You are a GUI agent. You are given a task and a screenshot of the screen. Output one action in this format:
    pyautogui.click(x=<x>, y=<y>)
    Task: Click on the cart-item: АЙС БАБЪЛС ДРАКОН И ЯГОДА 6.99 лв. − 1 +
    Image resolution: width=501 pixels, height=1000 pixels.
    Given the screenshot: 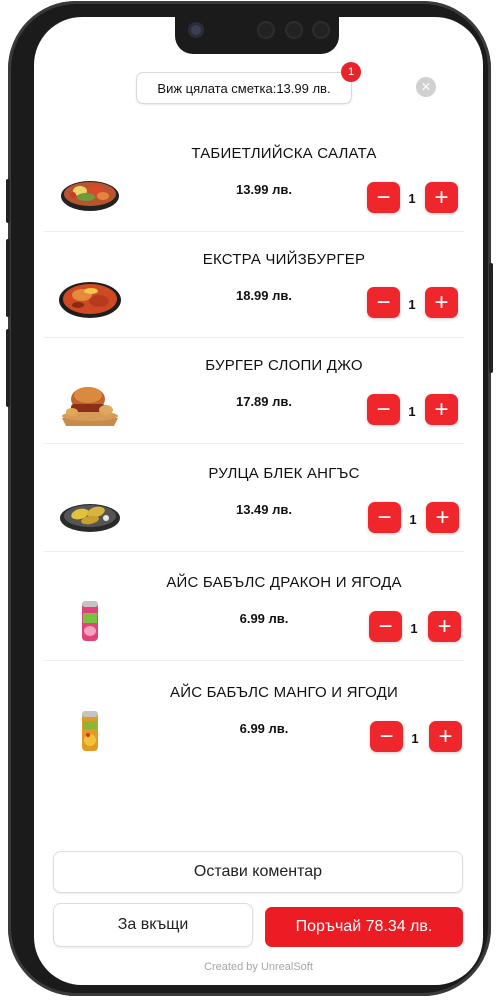 What is the action you would take?
    pyautogui.click(x=254, y=607)
    